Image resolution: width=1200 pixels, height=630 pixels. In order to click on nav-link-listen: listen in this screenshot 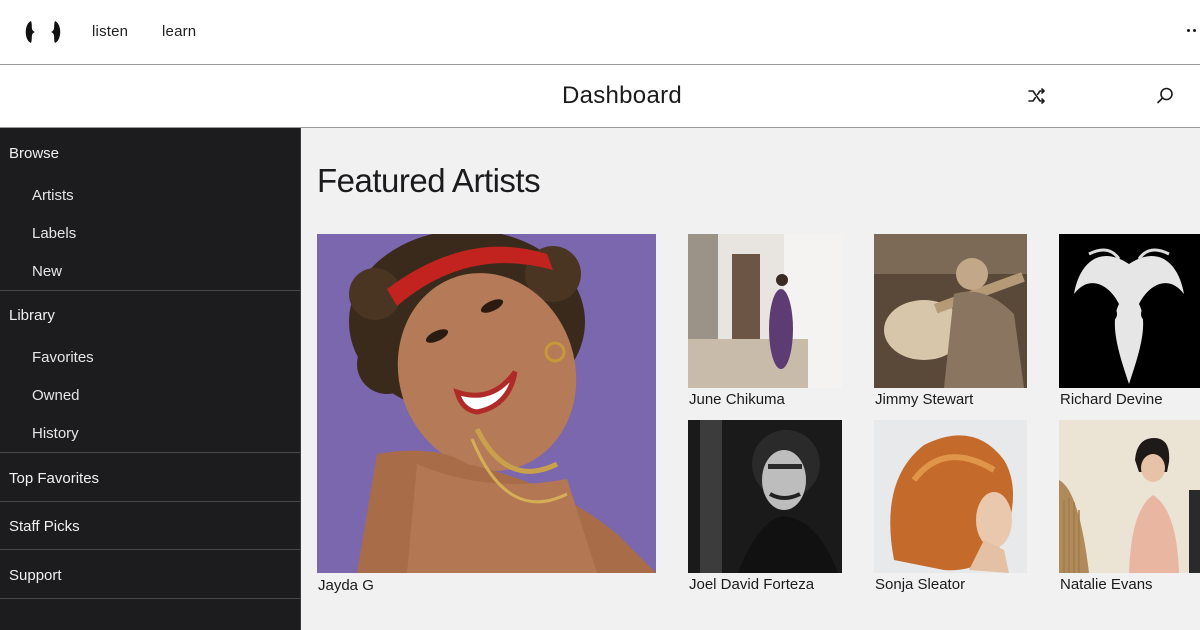, I will do `click(110, 31)`.